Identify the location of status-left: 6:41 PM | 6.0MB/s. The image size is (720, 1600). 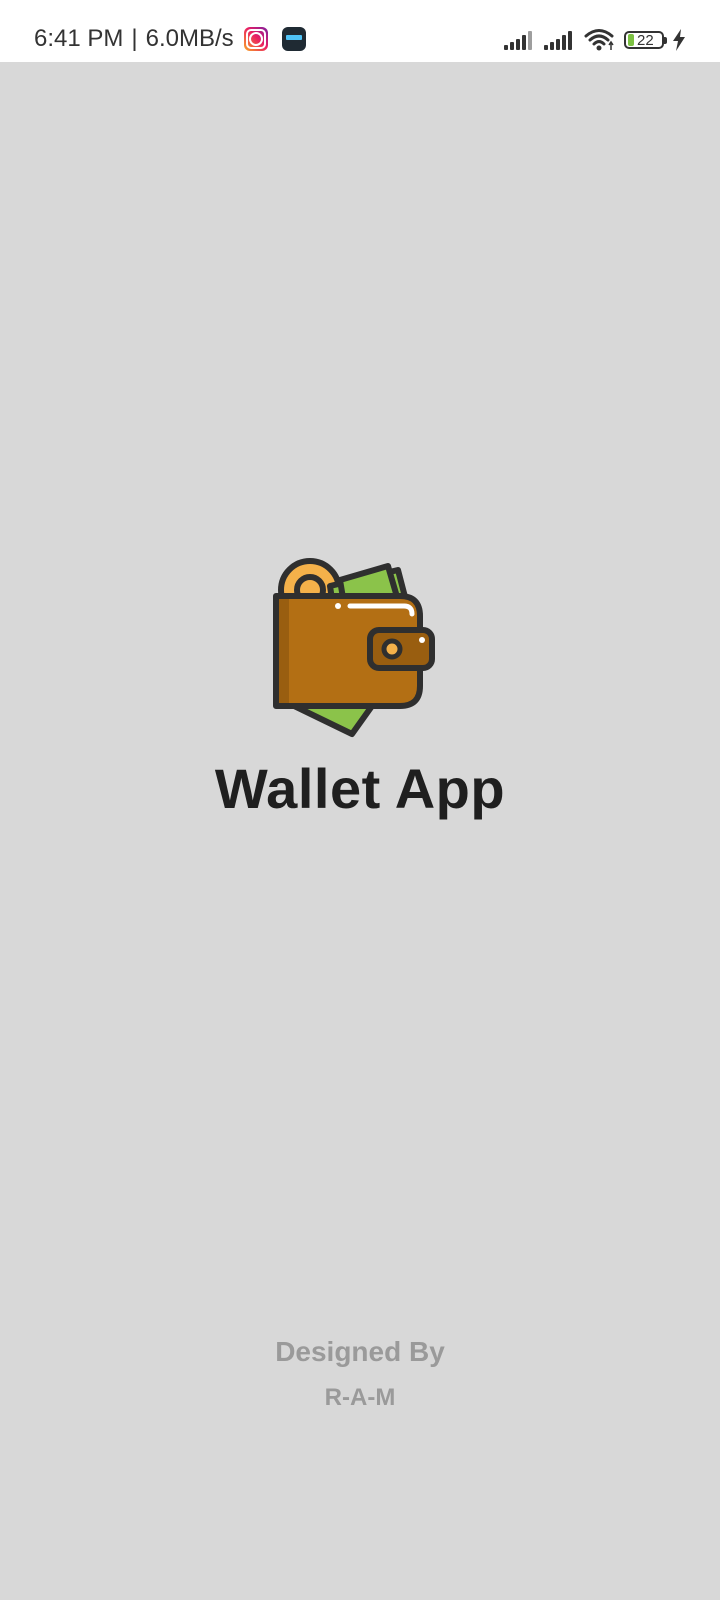
(170, 39).